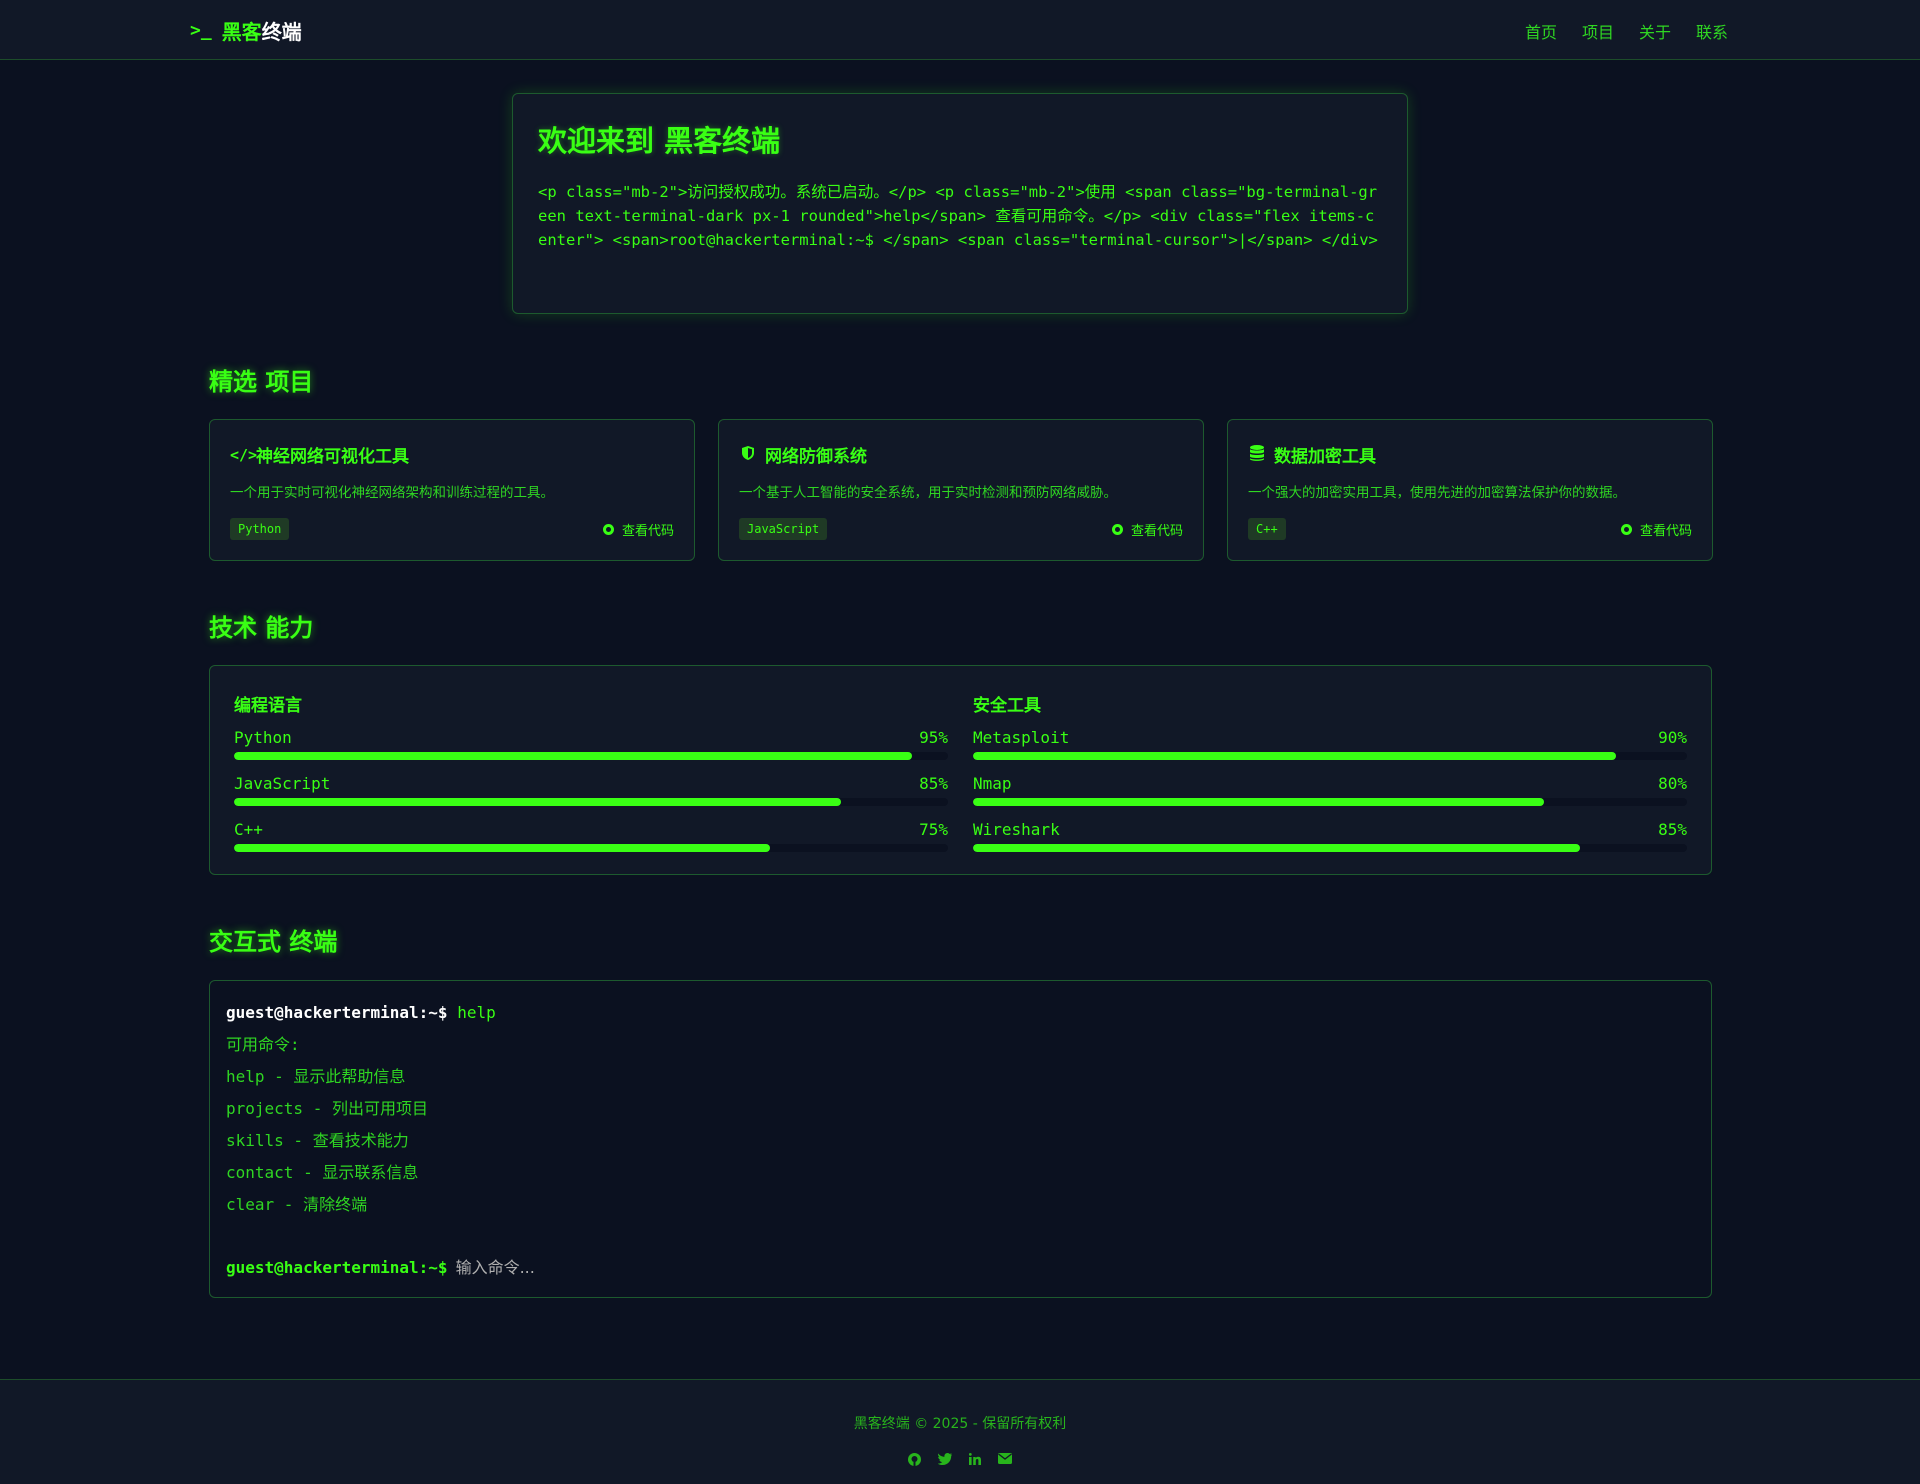 This screenshot has width=1920, height=1484. I want to click on welcome-title: 欢迎来到 黑客终端, so click(659, 141).